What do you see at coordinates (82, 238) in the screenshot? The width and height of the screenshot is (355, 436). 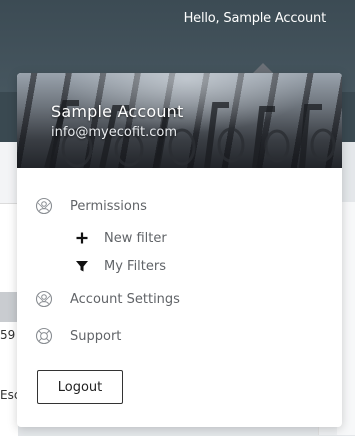 I see `plus-icon` at bounding box center [82, 238].